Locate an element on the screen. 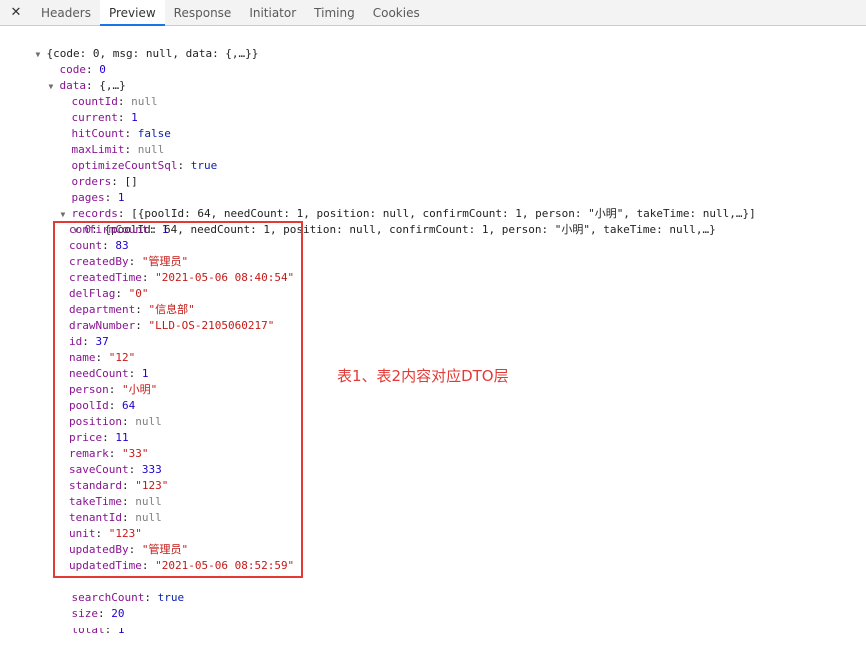 This screenshot has width=866, height=654. tree-row-code: code: 0 is located at coordinates (69, 61).